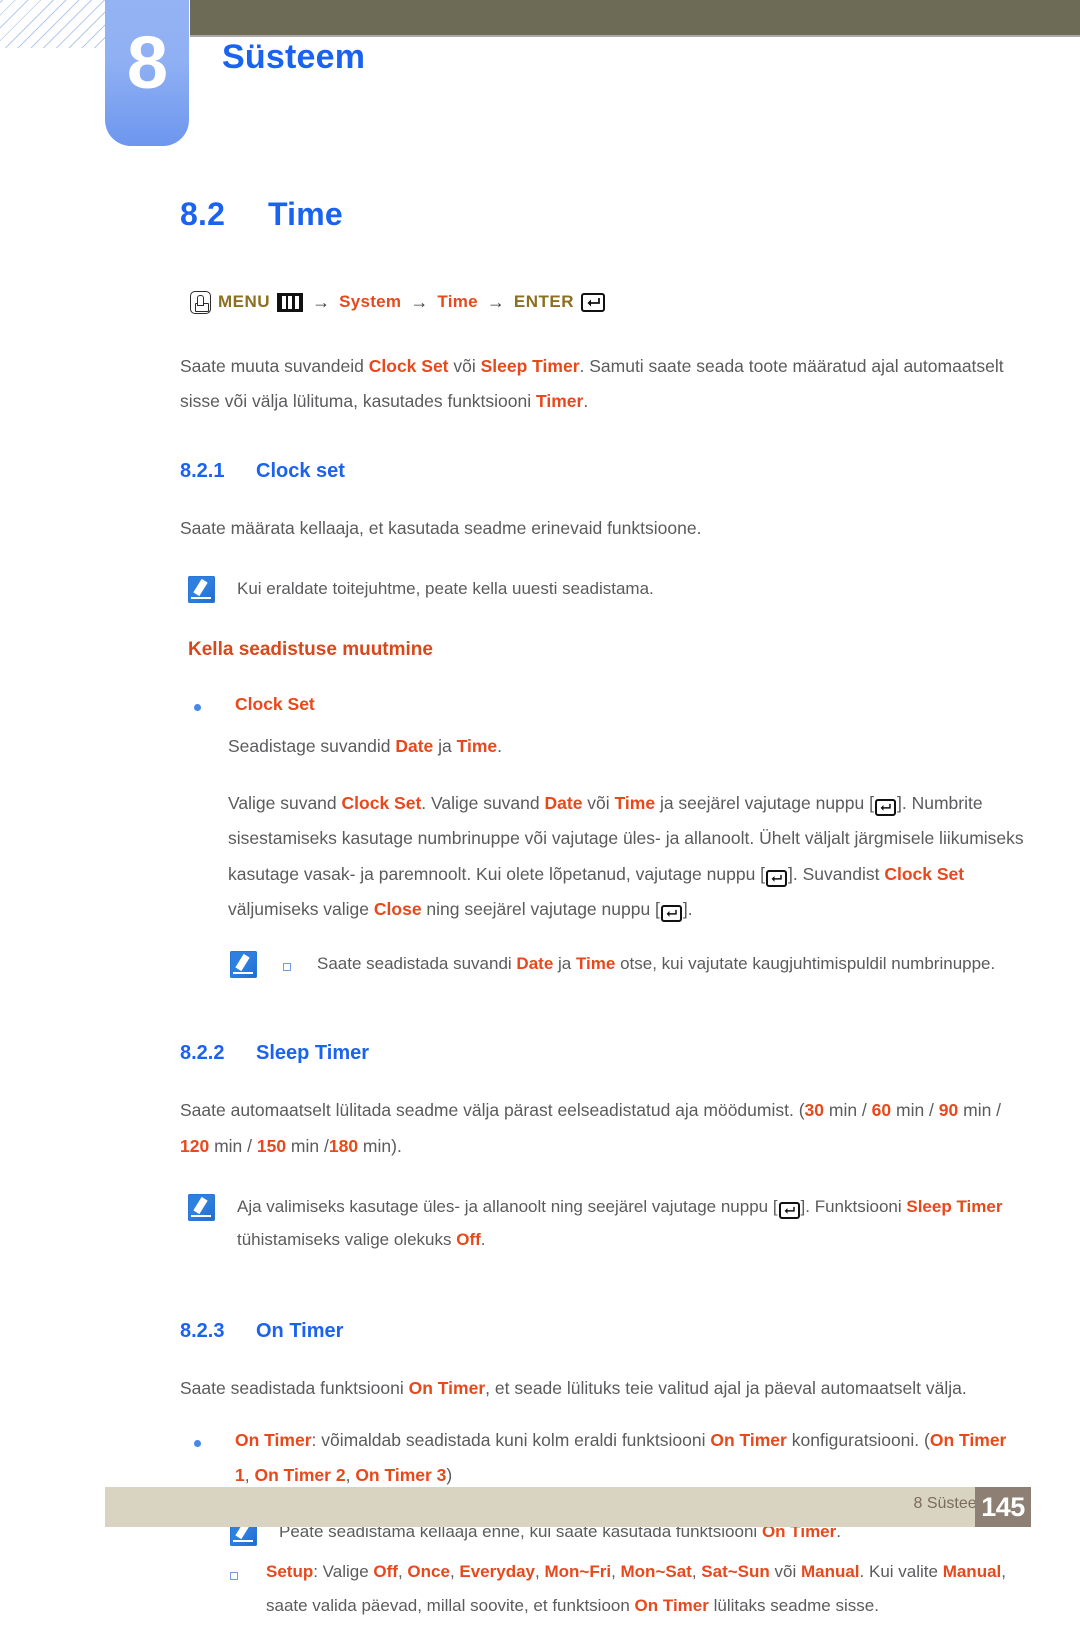  What do you see at coordinates (735, 1571) in the screenshot?
I see `setup-option-sat-sun: Sat~Sun` at bounding box center [735, 1571].